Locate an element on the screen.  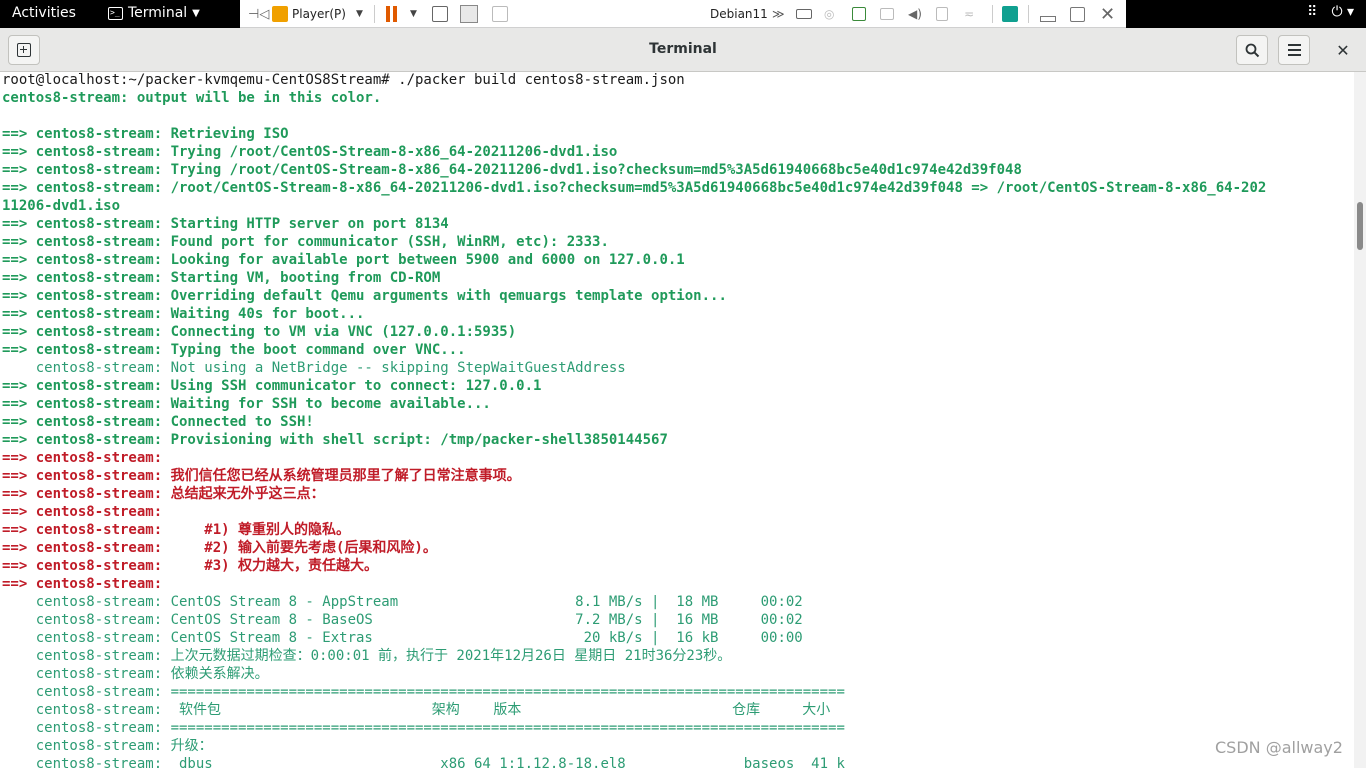
vm-name-label: Debian11 is located at coordinates (739, 14).